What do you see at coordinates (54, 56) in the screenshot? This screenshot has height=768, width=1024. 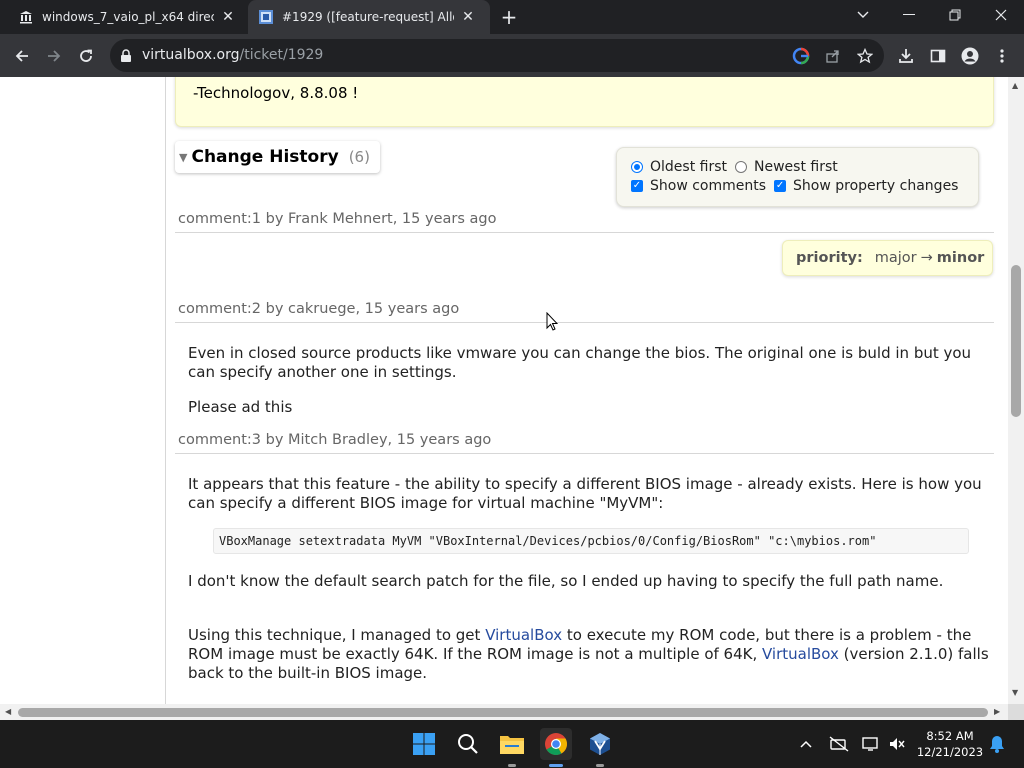 I see `forward-button` at bounding box center [54, 56].